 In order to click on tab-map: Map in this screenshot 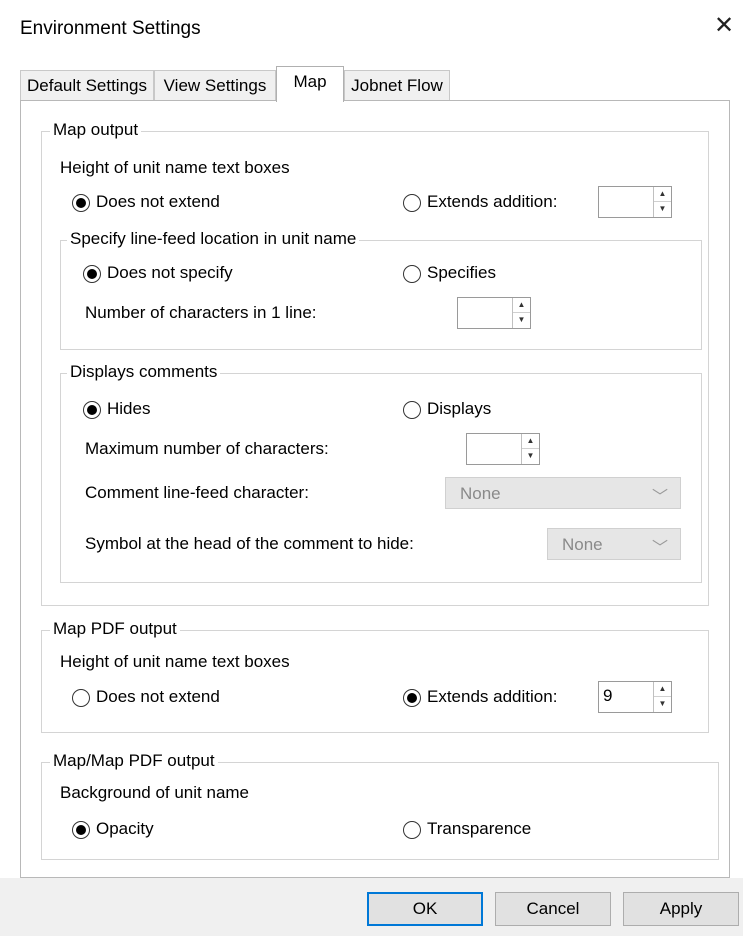, I will do `click(310, 84)`.